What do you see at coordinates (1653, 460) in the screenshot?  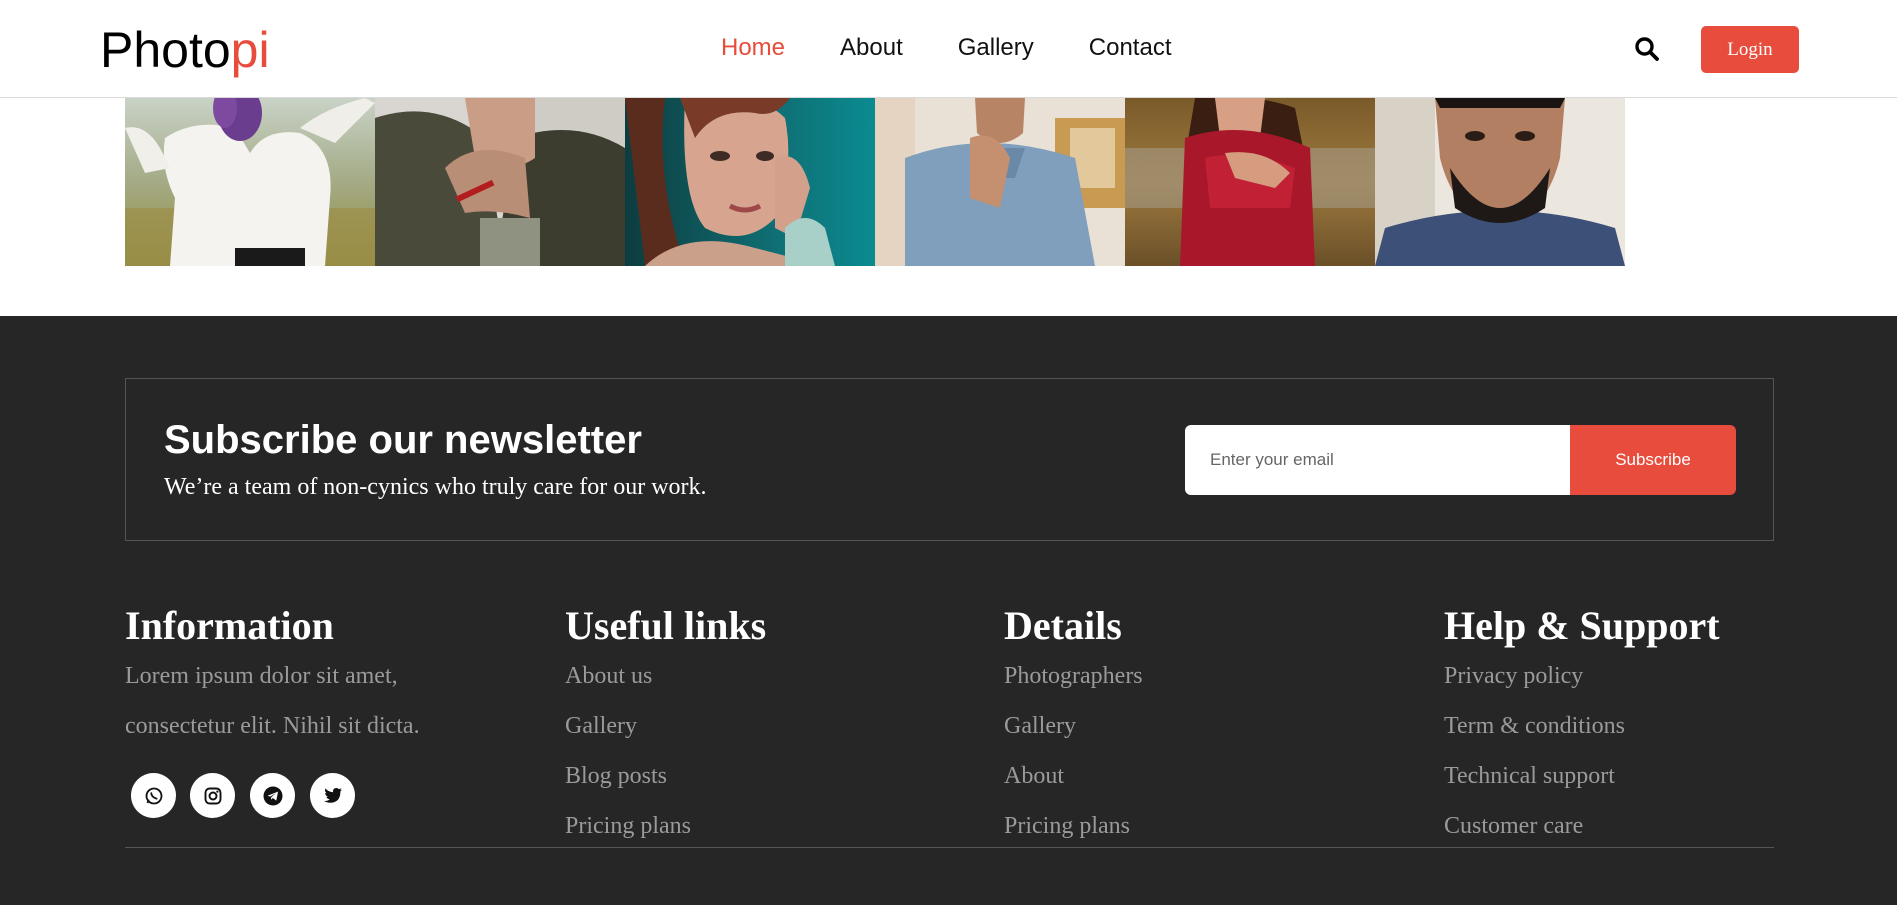 I see `subscribe-button: Subscribe` at bounding box center [1653, 460].